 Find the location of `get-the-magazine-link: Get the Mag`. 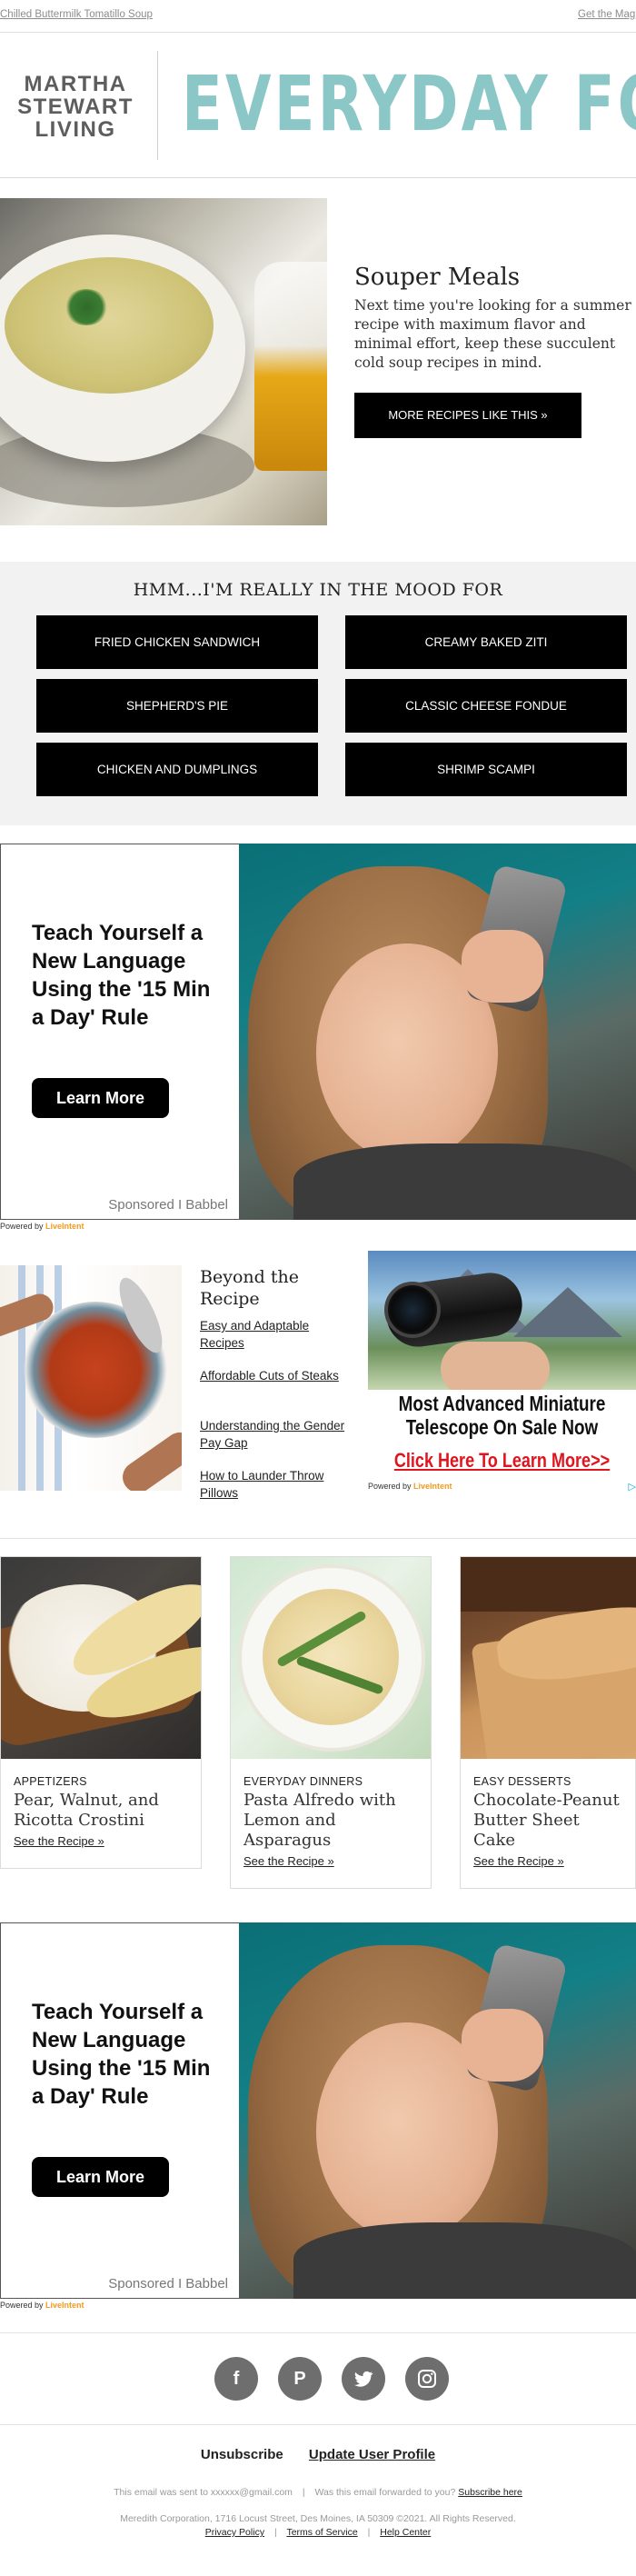

get-the-magazine-link: Get the Mag is located at coordinates (606, 14).